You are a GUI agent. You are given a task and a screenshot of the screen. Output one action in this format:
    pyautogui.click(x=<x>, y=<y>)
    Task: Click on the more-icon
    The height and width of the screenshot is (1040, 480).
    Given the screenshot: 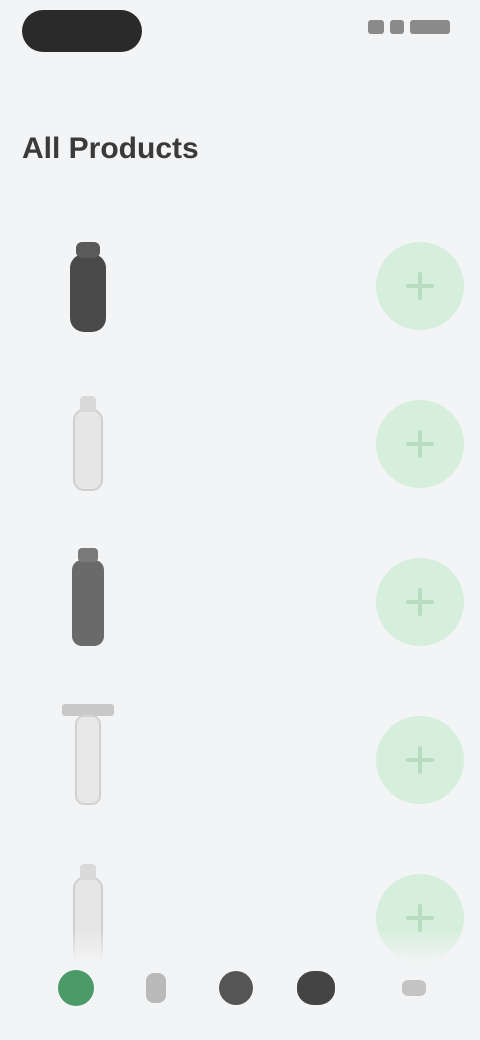 What is the action you would take?
    pyautogui.click(x=414, y=988)
    